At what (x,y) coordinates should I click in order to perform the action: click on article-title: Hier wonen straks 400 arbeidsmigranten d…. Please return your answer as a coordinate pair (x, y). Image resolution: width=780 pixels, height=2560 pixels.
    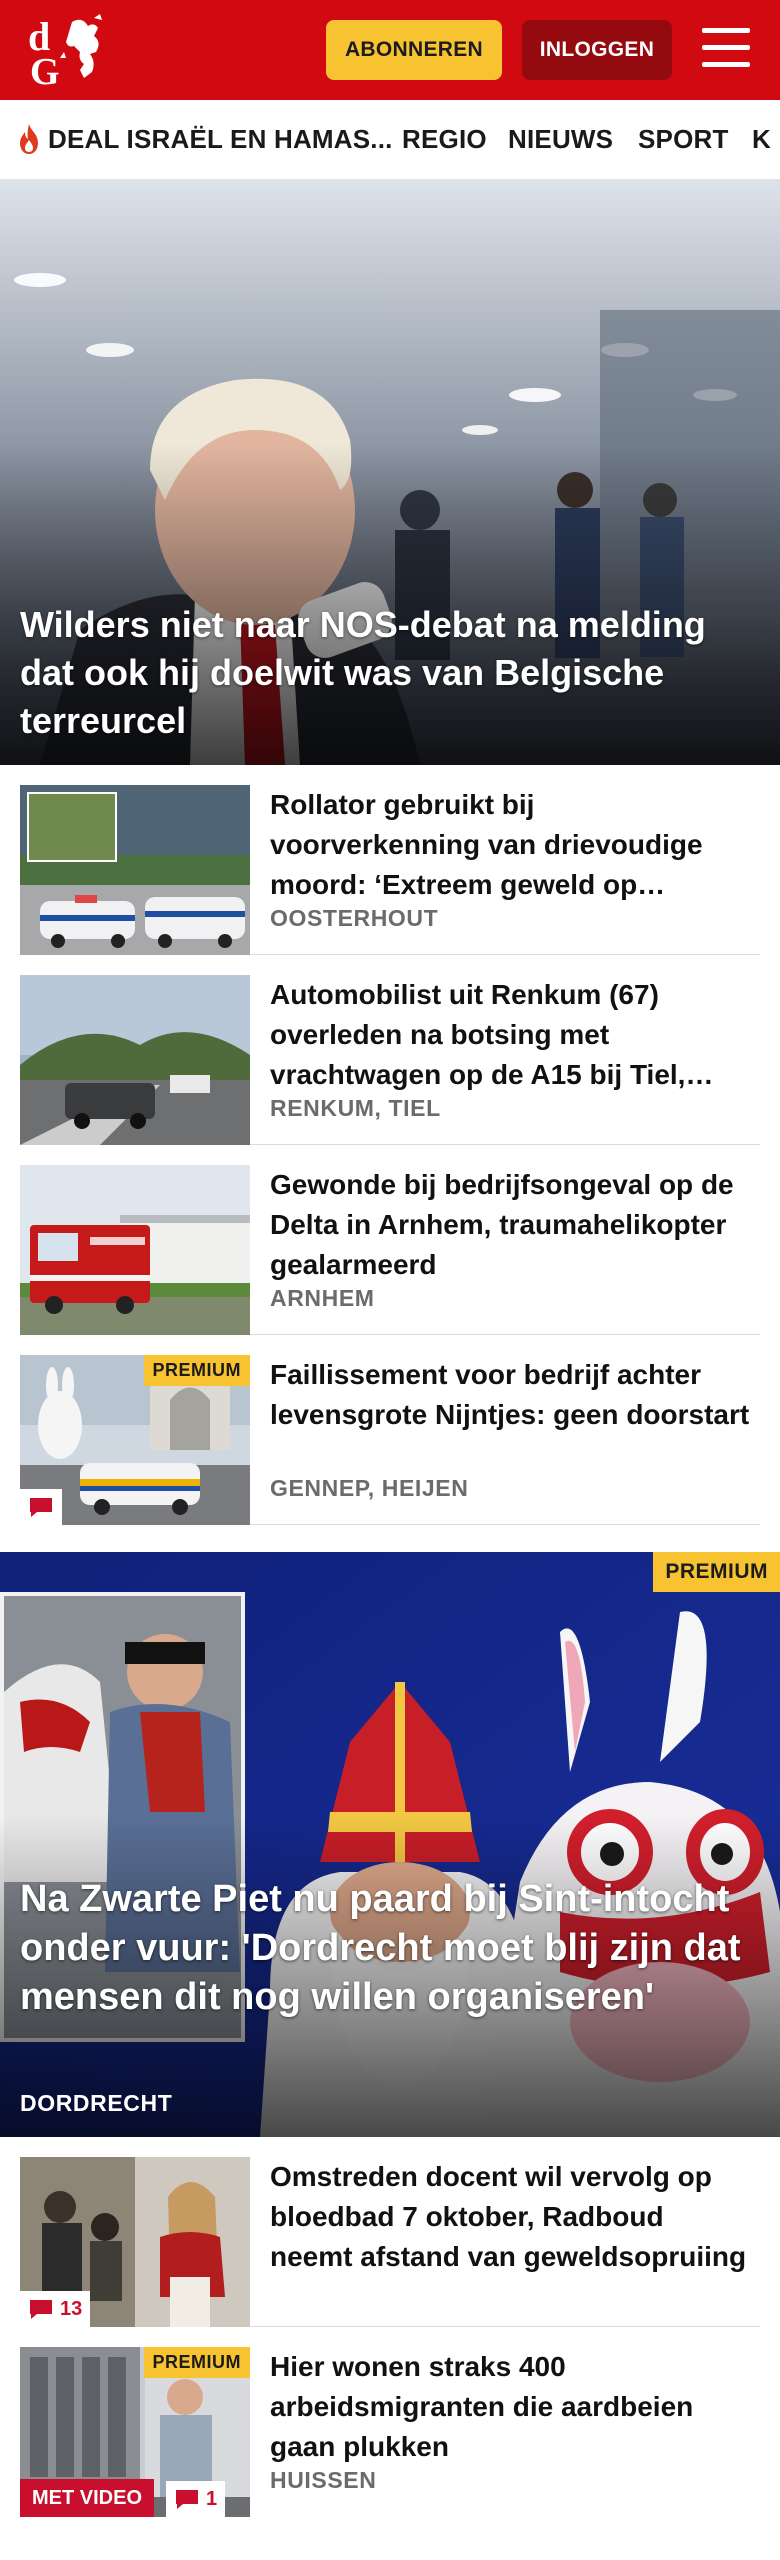
    Looking at the image, I should click on (510, 2407).